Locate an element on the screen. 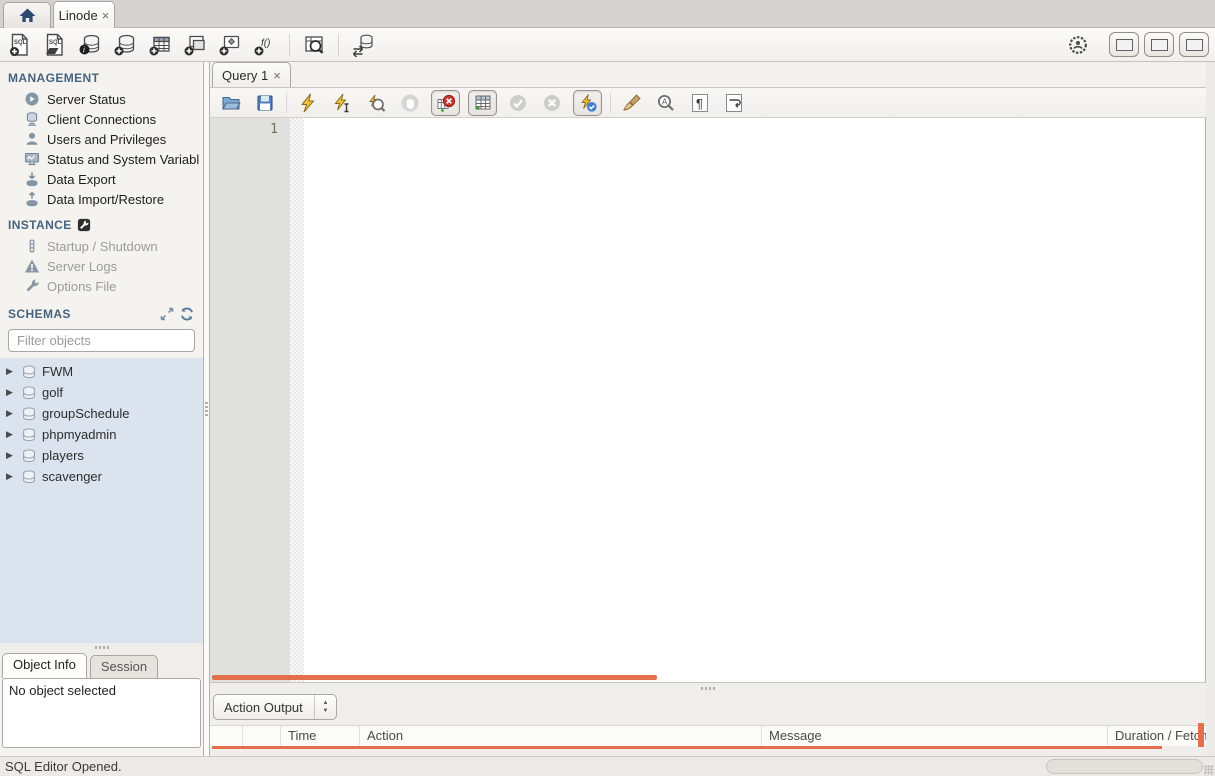 This screenshot has width=1215, height=776. connection-tab-linode: Linode × is located at coordinates (84, 14).